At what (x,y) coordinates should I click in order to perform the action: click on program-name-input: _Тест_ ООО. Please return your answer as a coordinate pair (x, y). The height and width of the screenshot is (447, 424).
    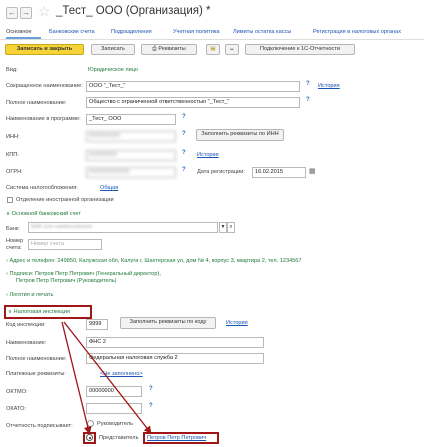
    Looking at the image, I should click on (131, 119).